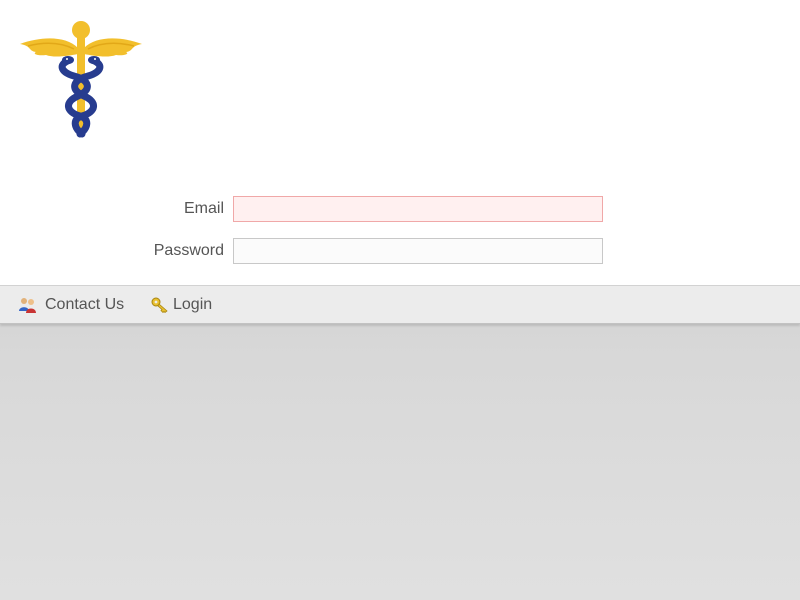 This screenshot has height=600, width=800. I want to click on password-row: Password, so click(400, 252).